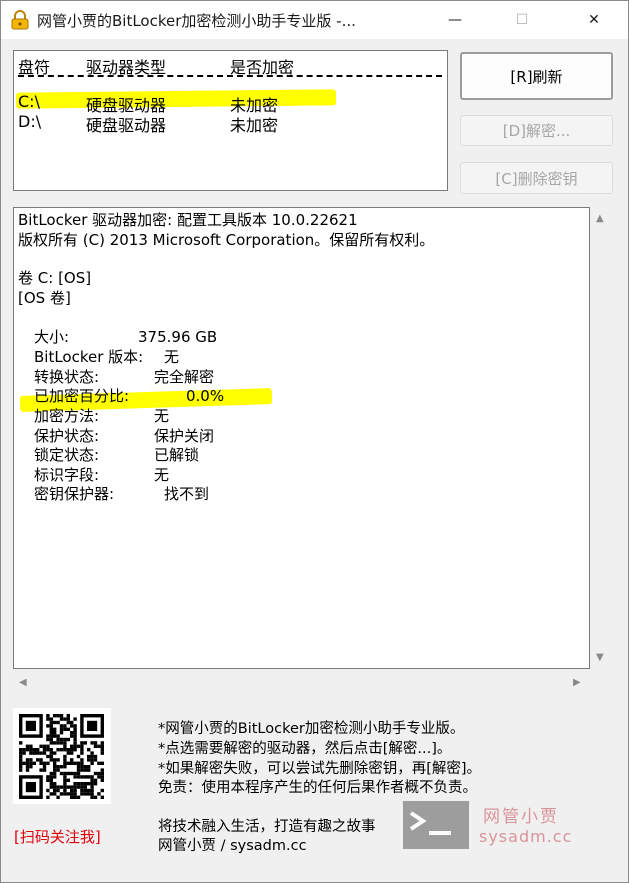 The width and height of the screenshot is (629, 883). Describe the element at coordinates (522, 20) in the screenshot. I see `maximize-button: ☐` at that location.